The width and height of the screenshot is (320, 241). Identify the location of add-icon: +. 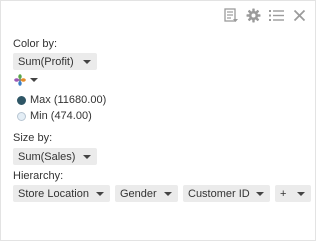
(283, 193).